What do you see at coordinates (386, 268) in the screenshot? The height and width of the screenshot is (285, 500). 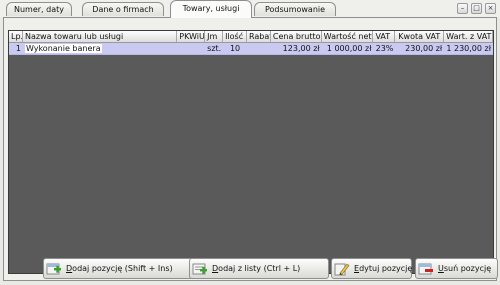 I see `edit-item-label: dytuj pozycję` at bounding box center [386, 268].